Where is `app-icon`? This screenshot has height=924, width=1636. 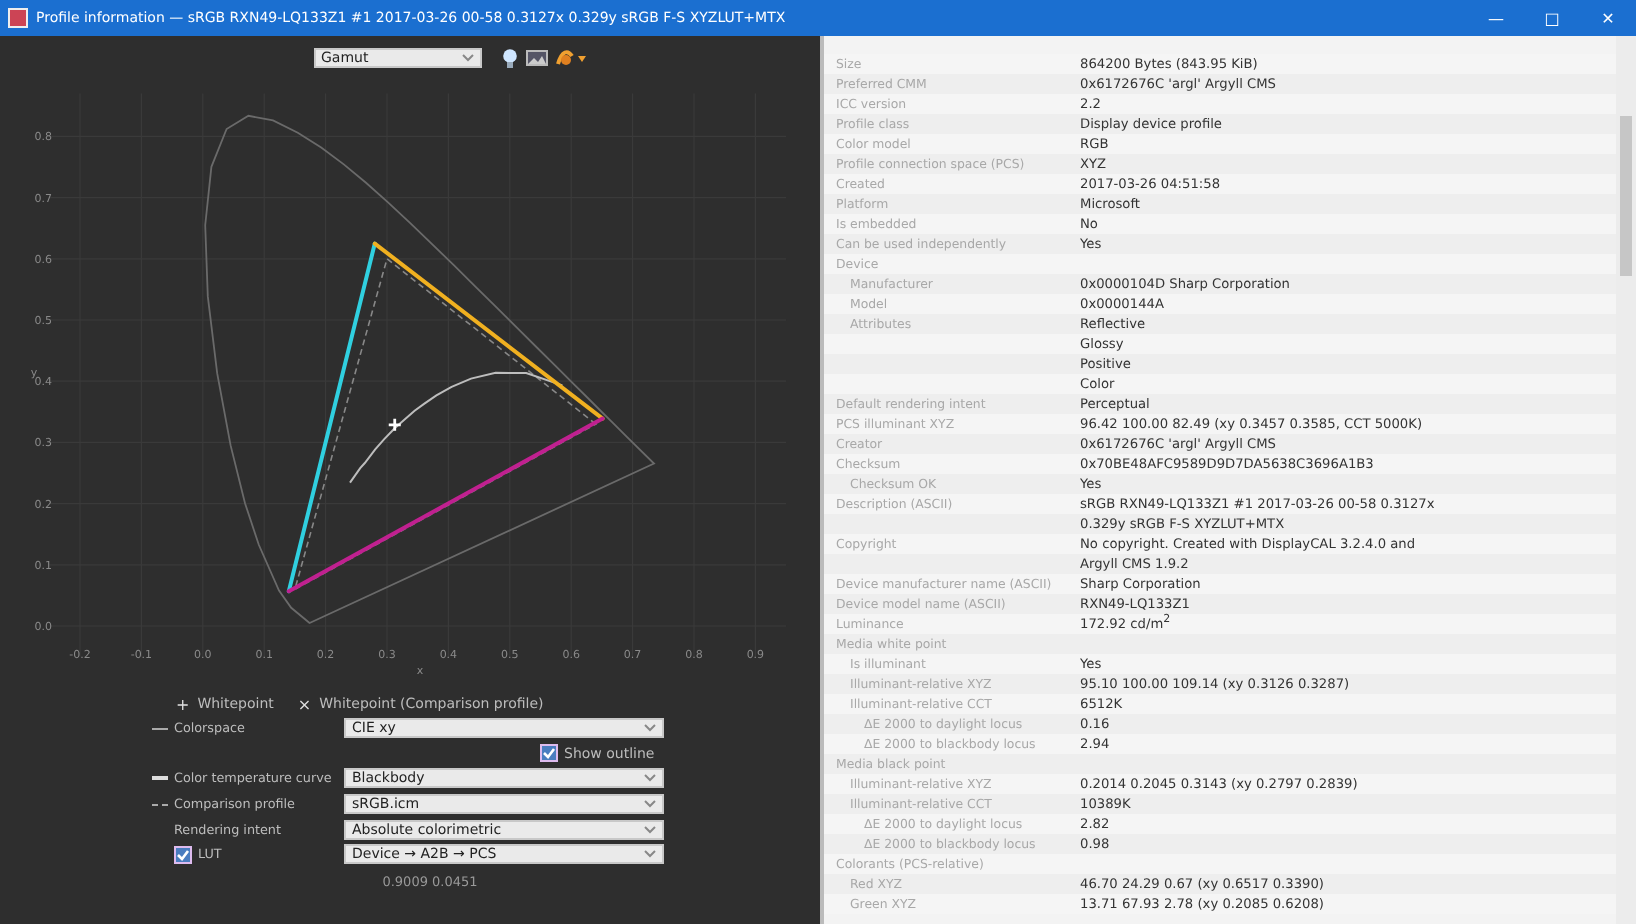
app-icon is located at coordinates (18, 18).